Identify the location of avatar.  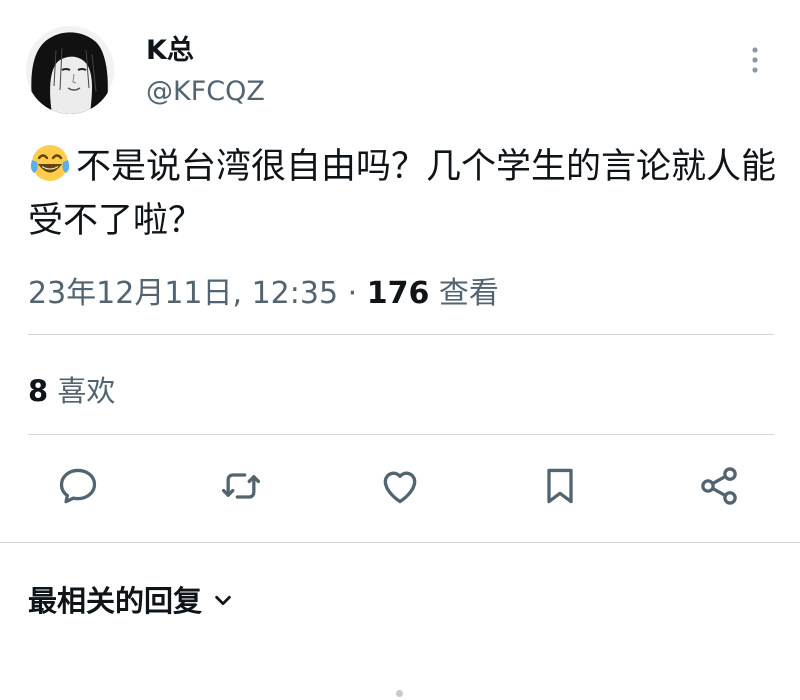
(70, 70).